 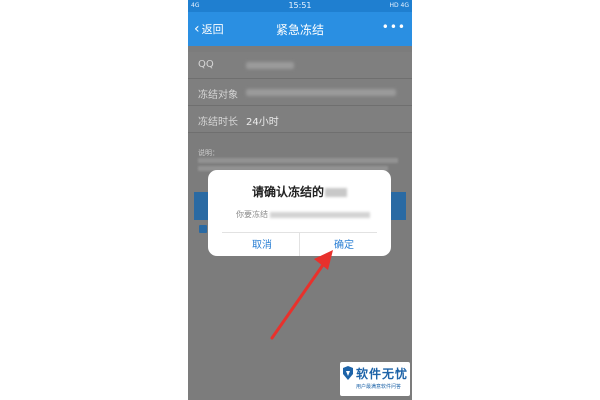 What do you see at coordinates (382, 374) in the screenshot?
I see `watermark-name: 软件无忧` at bounding box center [382, 374].